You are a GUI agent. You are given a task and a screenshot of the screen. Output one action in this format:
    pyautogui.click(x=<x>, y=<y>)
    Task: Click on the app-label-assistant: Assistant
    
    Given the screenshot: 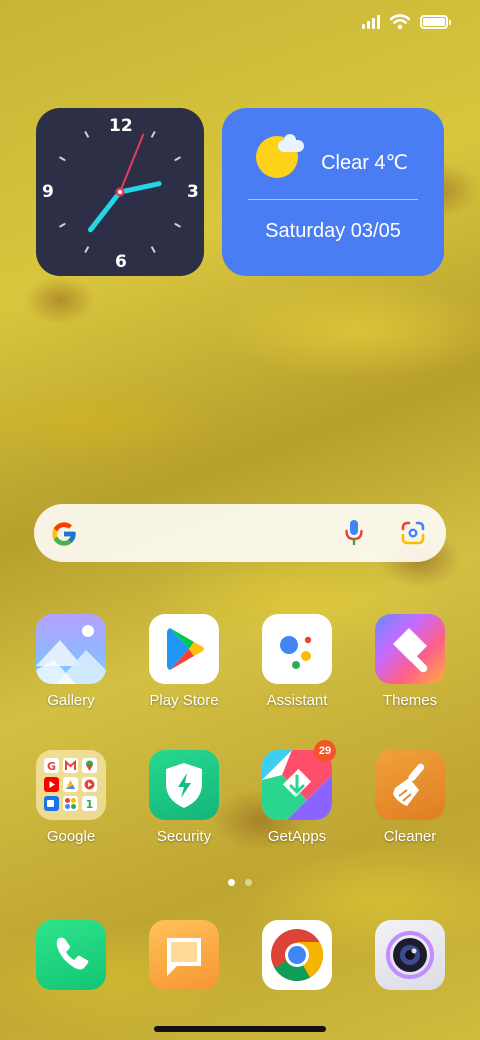 What is the action you would take?
    pyautogui.click(x=297, y=700)
    